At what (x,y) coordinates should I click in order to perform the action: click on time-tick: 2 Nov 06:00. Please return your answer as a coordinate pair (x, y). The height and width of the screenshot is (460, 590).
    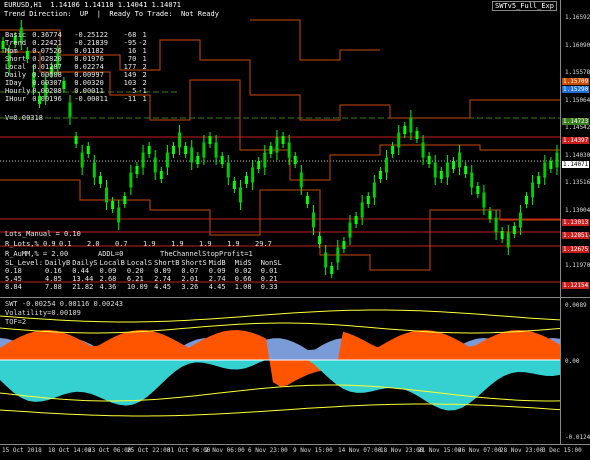
    Looking at the image, I should click on (225, 450).